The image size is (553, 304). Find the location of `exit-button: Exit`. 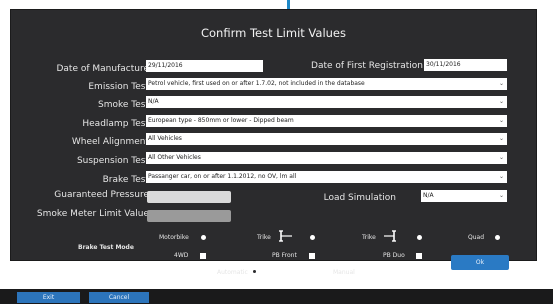

exit-button: Exit is located at coordinates (48, 297).